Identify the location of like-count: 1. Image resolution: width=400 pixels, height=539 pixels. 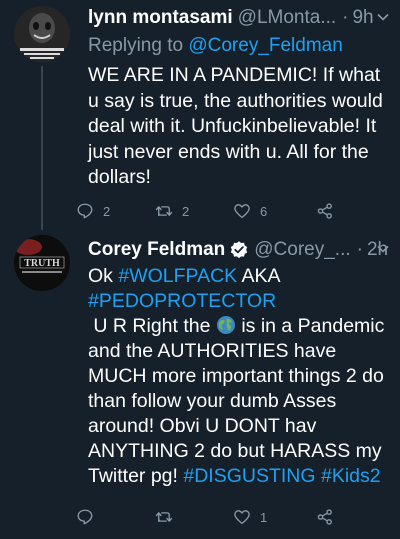
(264, 517).